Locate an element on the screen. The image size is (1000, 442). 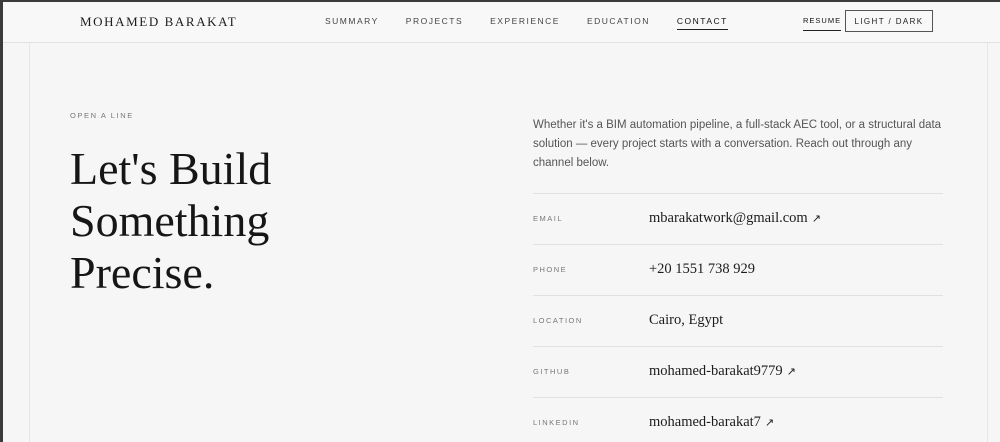
nav-education: EDUCATION is located at coordinates (618, 23).